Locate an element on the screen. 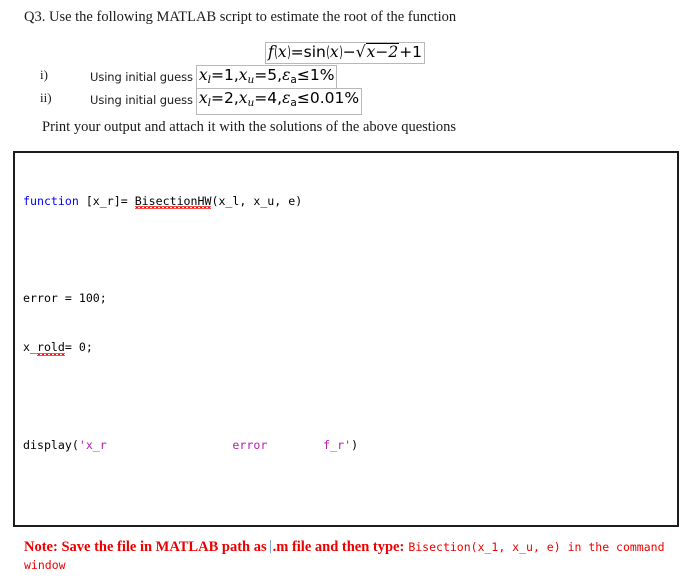  math-eq1-i: =1 is located at coordinates (222, 75).